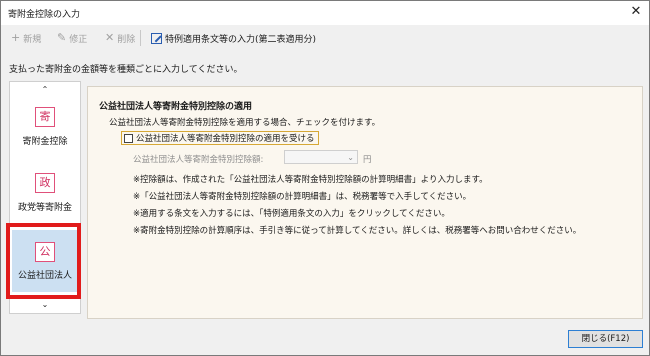 The height and width of the screenshot is (356, 650). I want to click on instruction-text: 支払った寄附金の金額等を種類ごとに入力してください。, so click(126, 70).